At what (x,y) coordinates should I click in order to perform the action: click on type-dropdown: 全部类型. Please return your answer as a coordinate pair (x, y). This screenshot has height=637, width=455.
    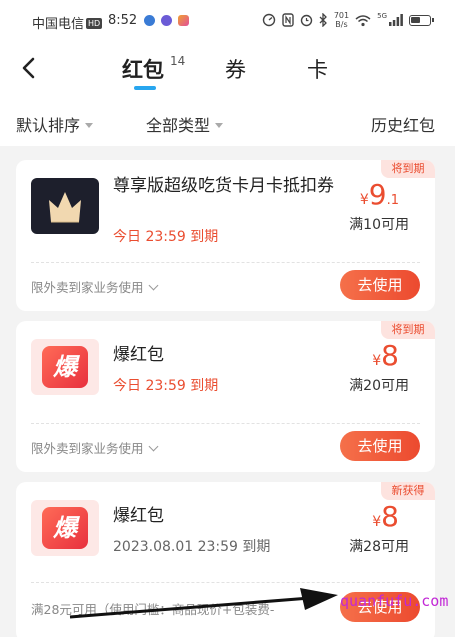
    Looking at the image, I should click on (185, 124).